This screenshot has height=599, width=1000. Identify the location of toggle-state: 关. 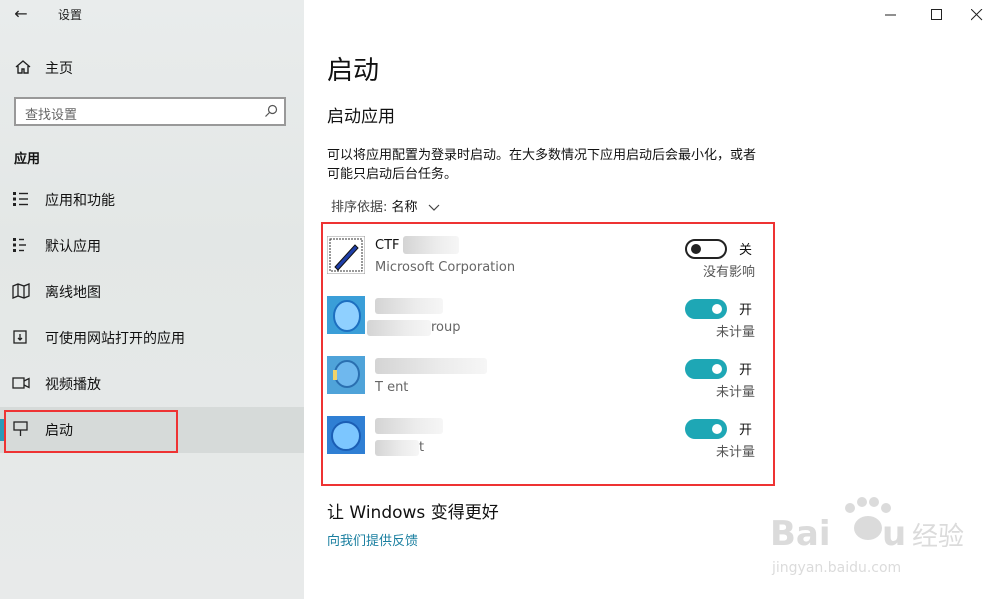
(746, 250).